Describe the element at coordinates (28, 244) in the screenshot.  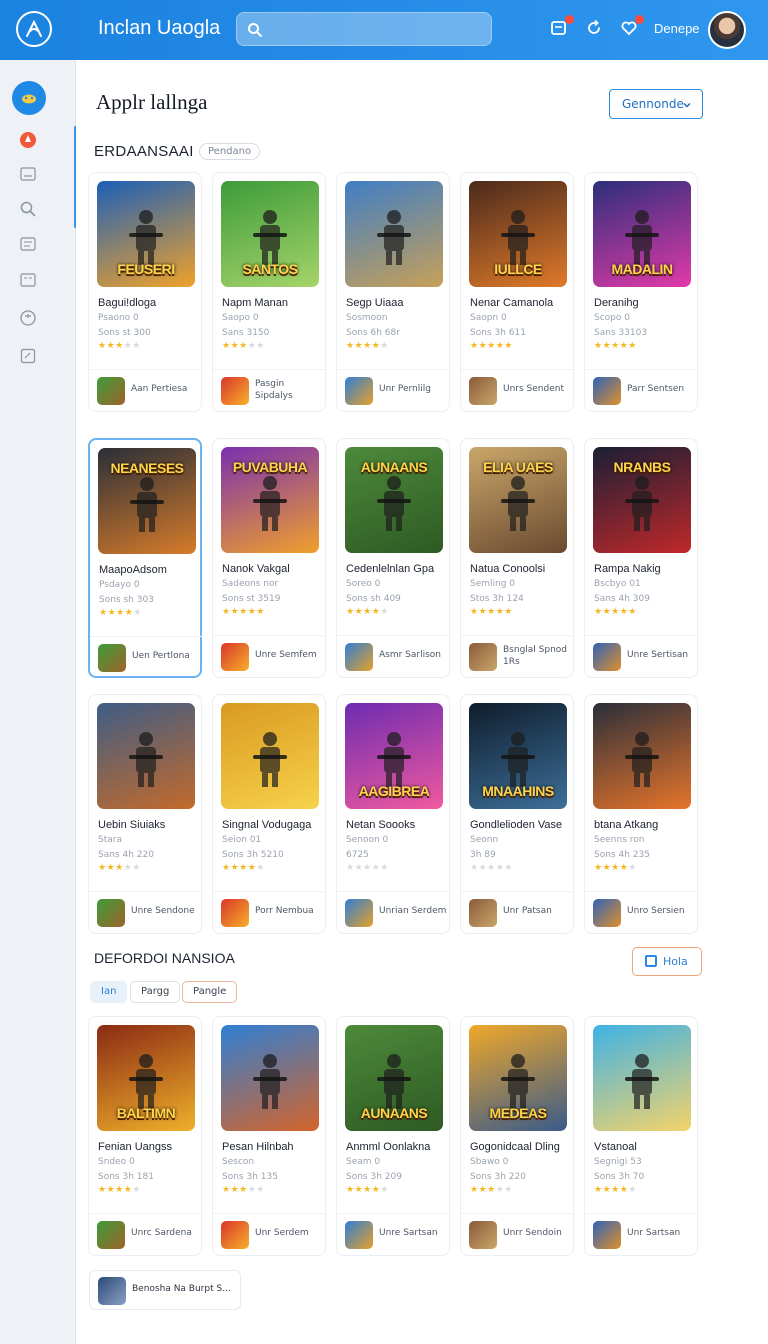
I see `sidebar-item-list` at that location.